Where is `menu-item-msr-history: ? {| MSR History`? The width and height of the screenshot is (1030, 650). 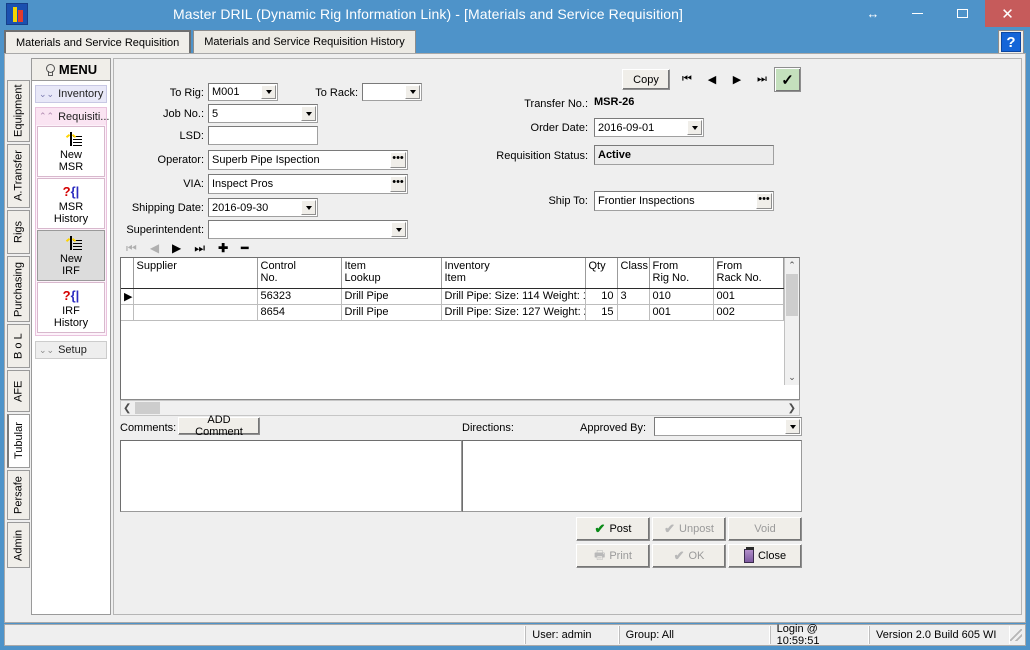 menu-item-msr-history: ? {| MSR History is located at coordinates (71, 203).